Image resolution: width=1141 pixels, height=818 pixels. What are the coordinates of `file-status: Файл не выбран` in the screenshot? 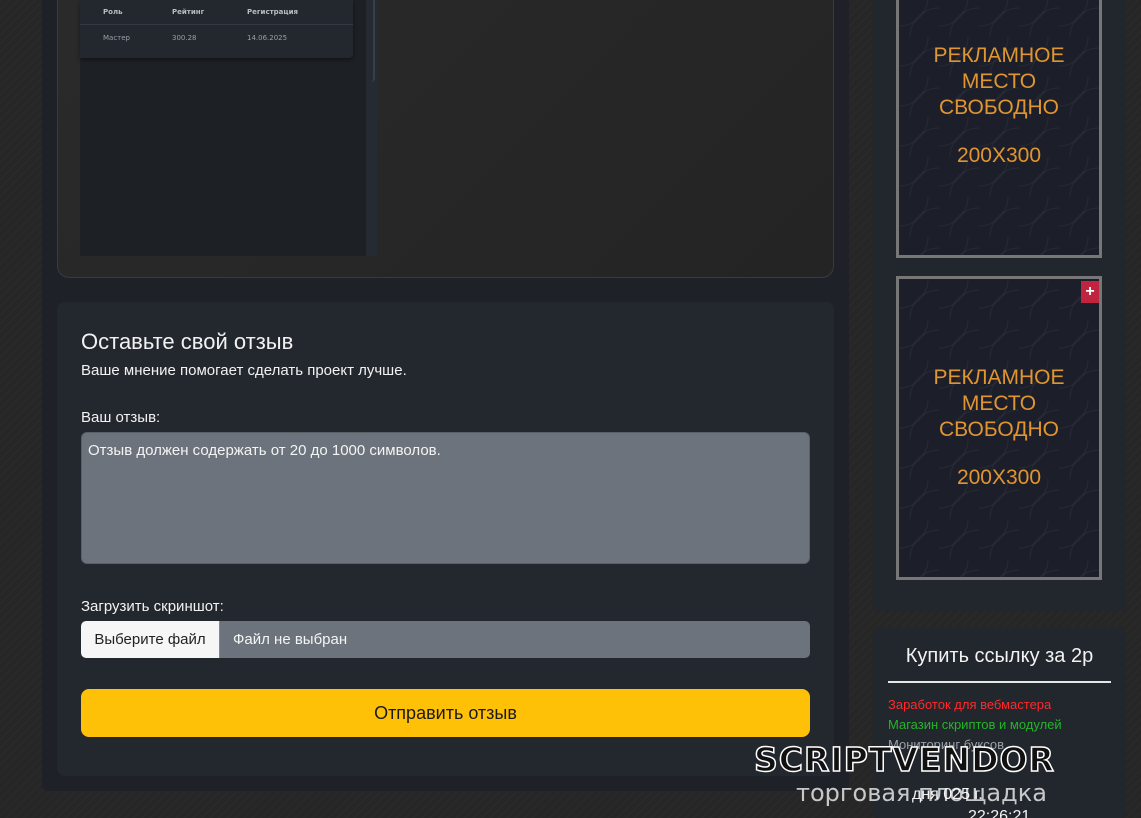 It's located at (290, 639).